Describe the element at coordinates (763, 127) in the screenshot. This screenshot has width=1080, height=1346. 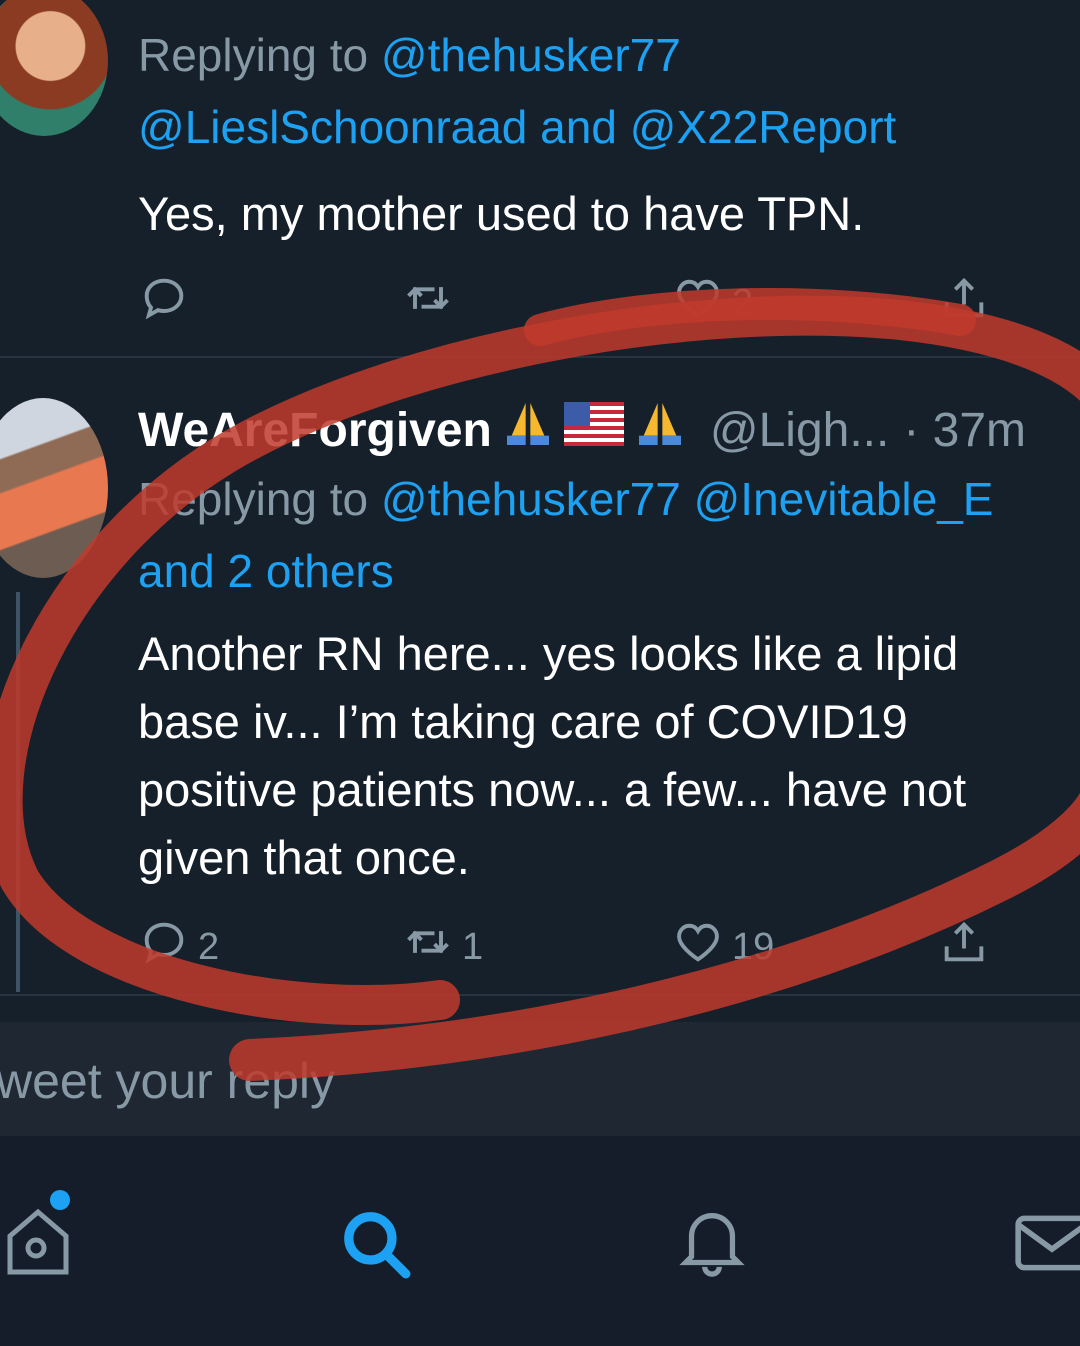
I see `mention-link: @X22Report` at that location.